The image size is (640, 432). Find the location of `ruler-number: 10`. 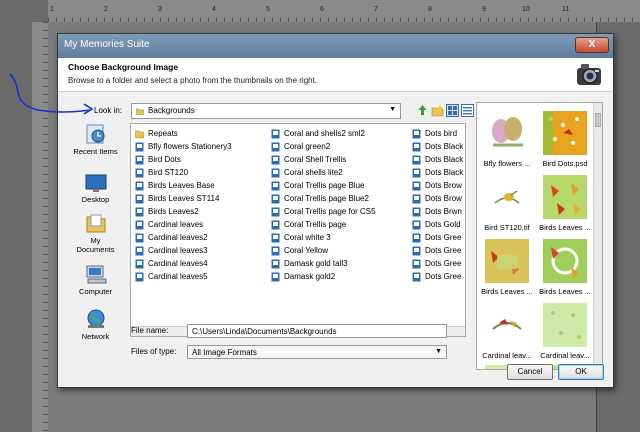

ruler-number: 10 is located at coordinates (526, 9).